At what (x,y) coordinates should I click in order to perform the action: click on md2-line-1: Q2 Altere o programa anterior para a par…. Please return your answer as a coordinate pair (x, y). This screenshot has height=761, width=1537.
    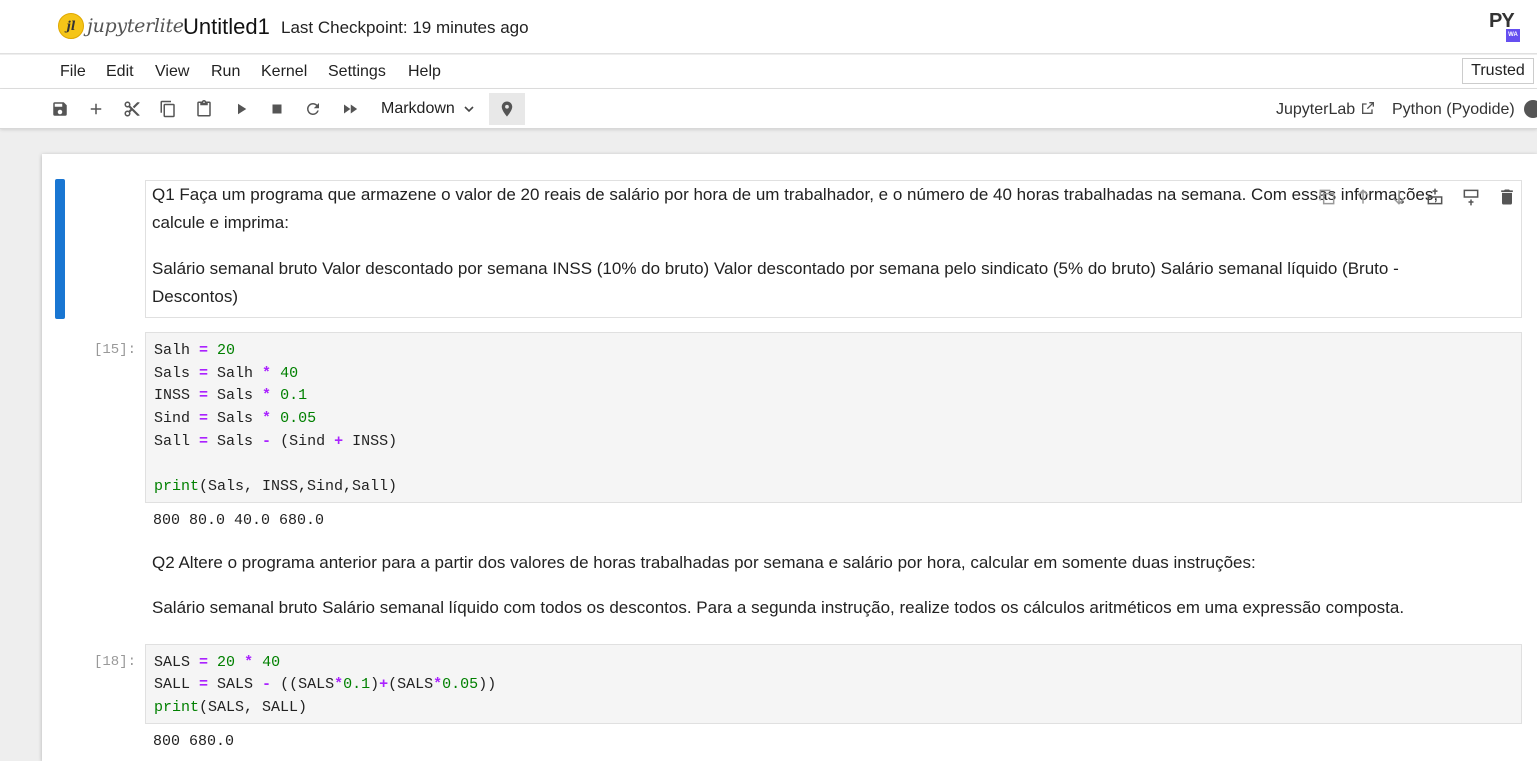
    Looking at the image, I should click on (704, 562).